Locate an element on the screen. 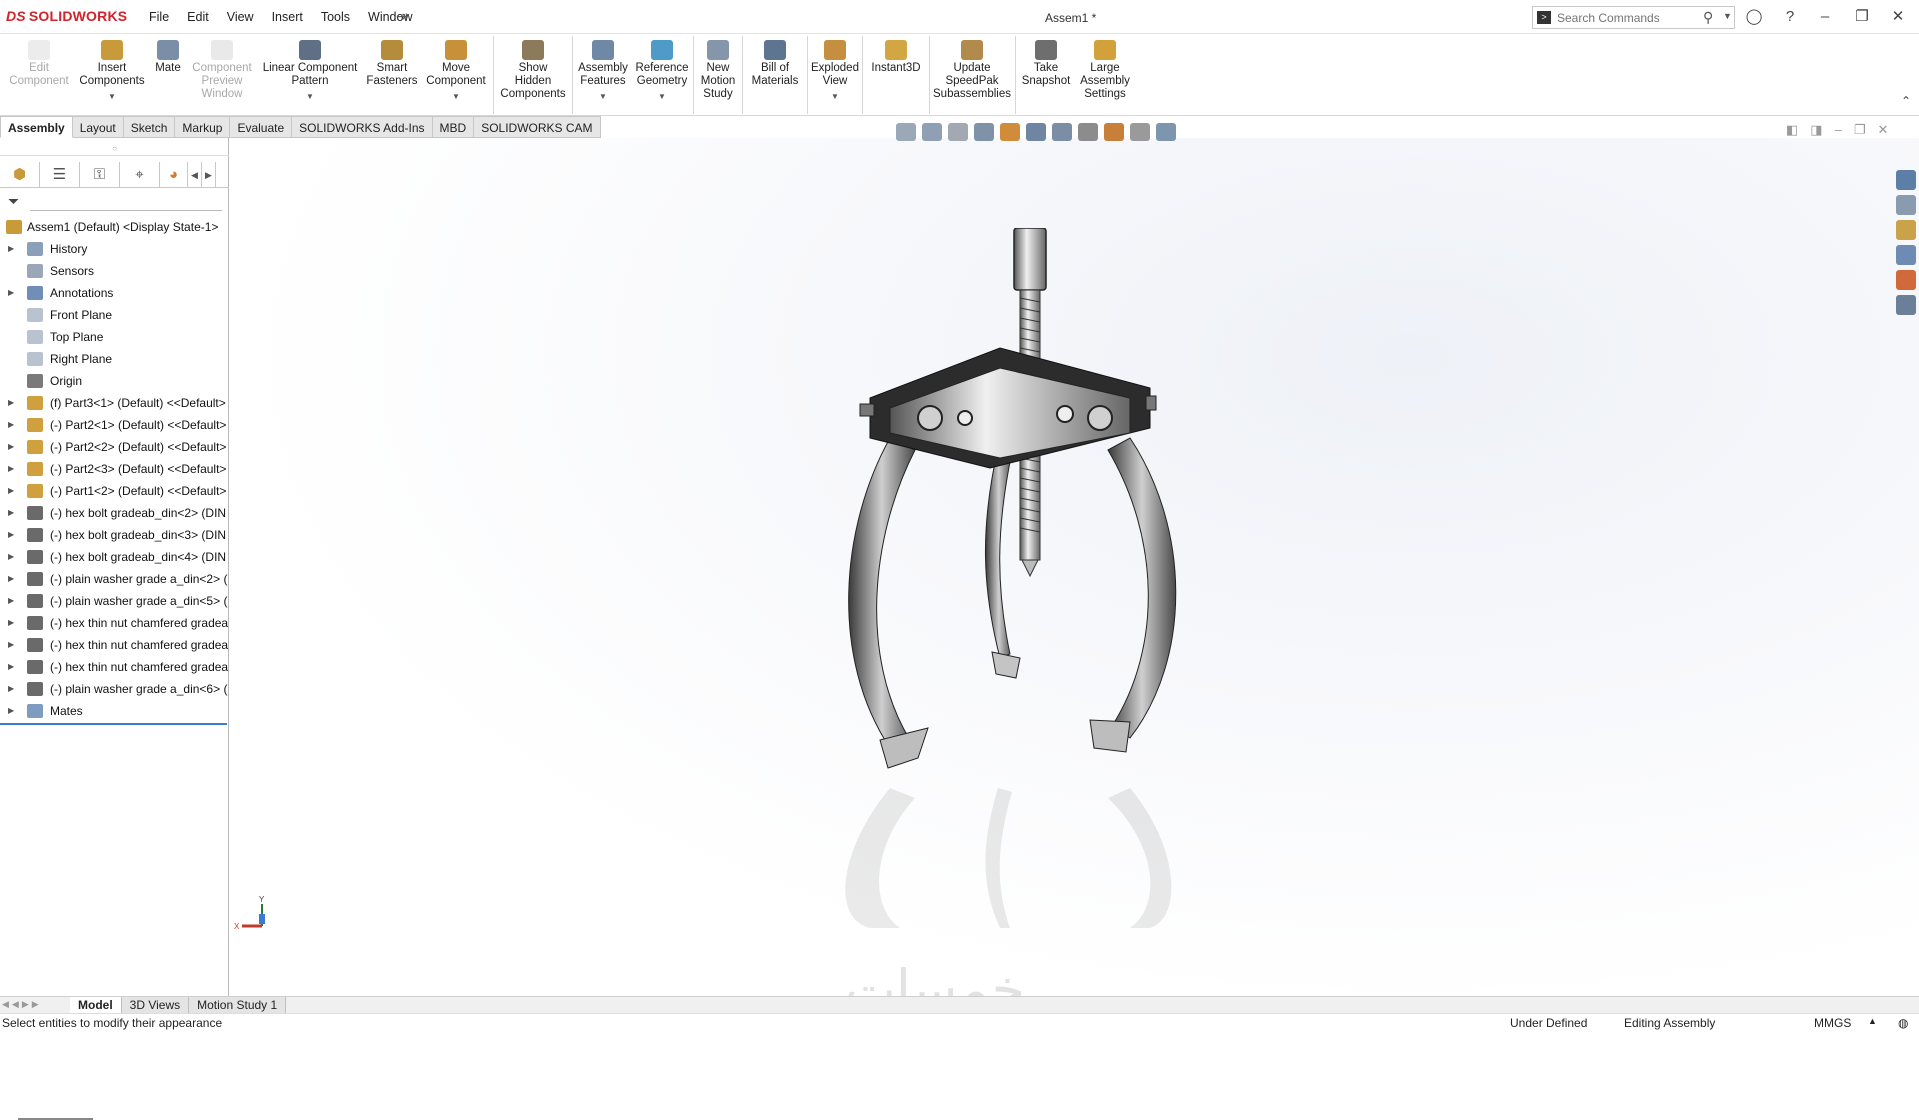 This screenshot has height=1120, width=1919. linear-component-pattern-button: Linear Component Pattern ▼ is located at coordinates (310, 71).